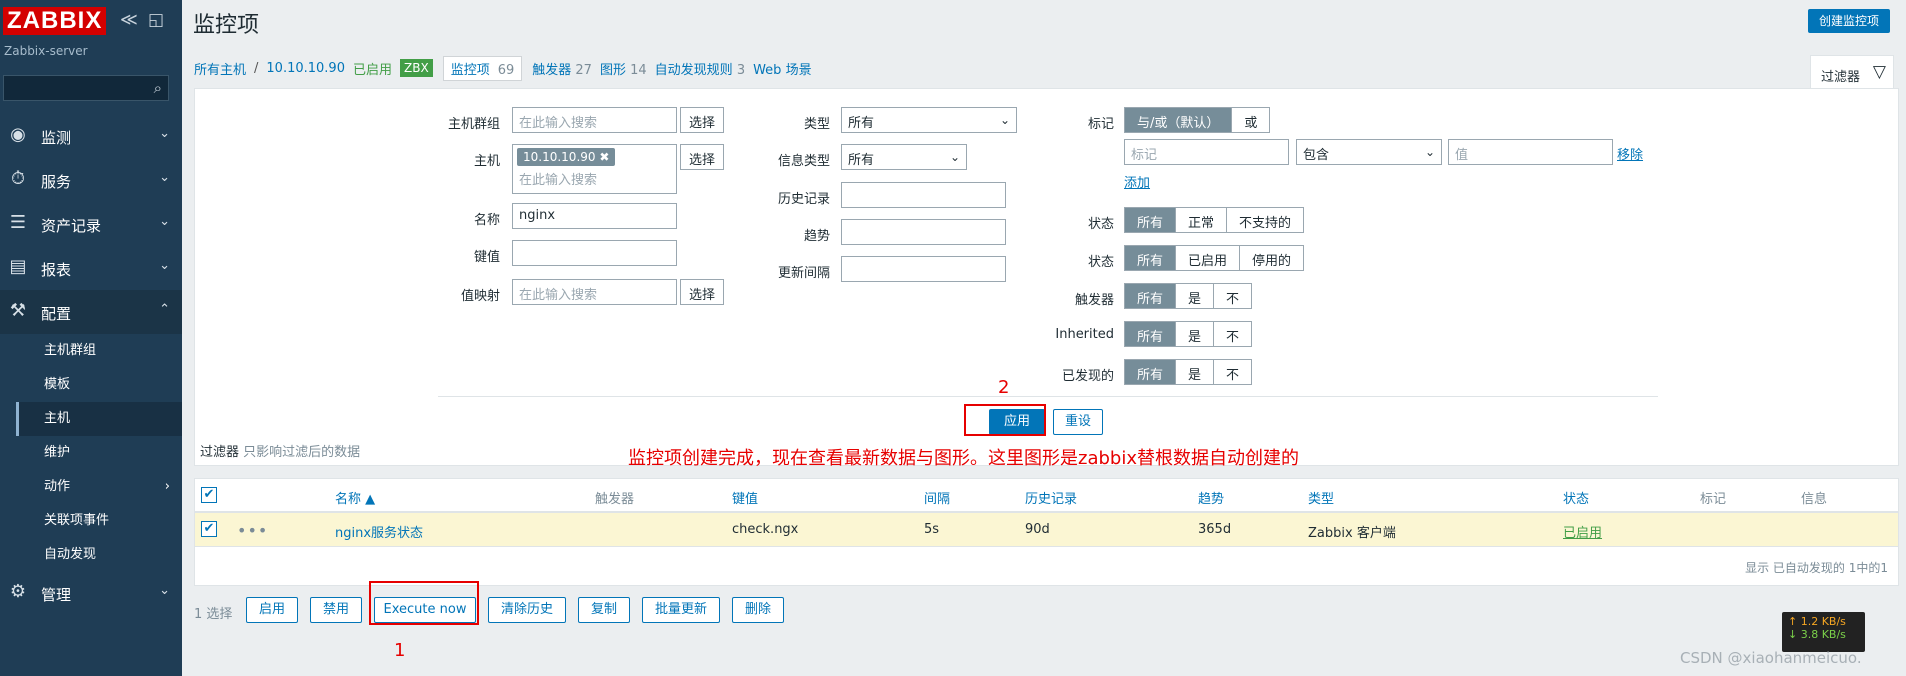 Image resolution: width=1906 pixels, height=676 pixels. Describe the element at coordinates (1232, 296) in the screenshot. I see `triggers-no-option: 不` at that location.